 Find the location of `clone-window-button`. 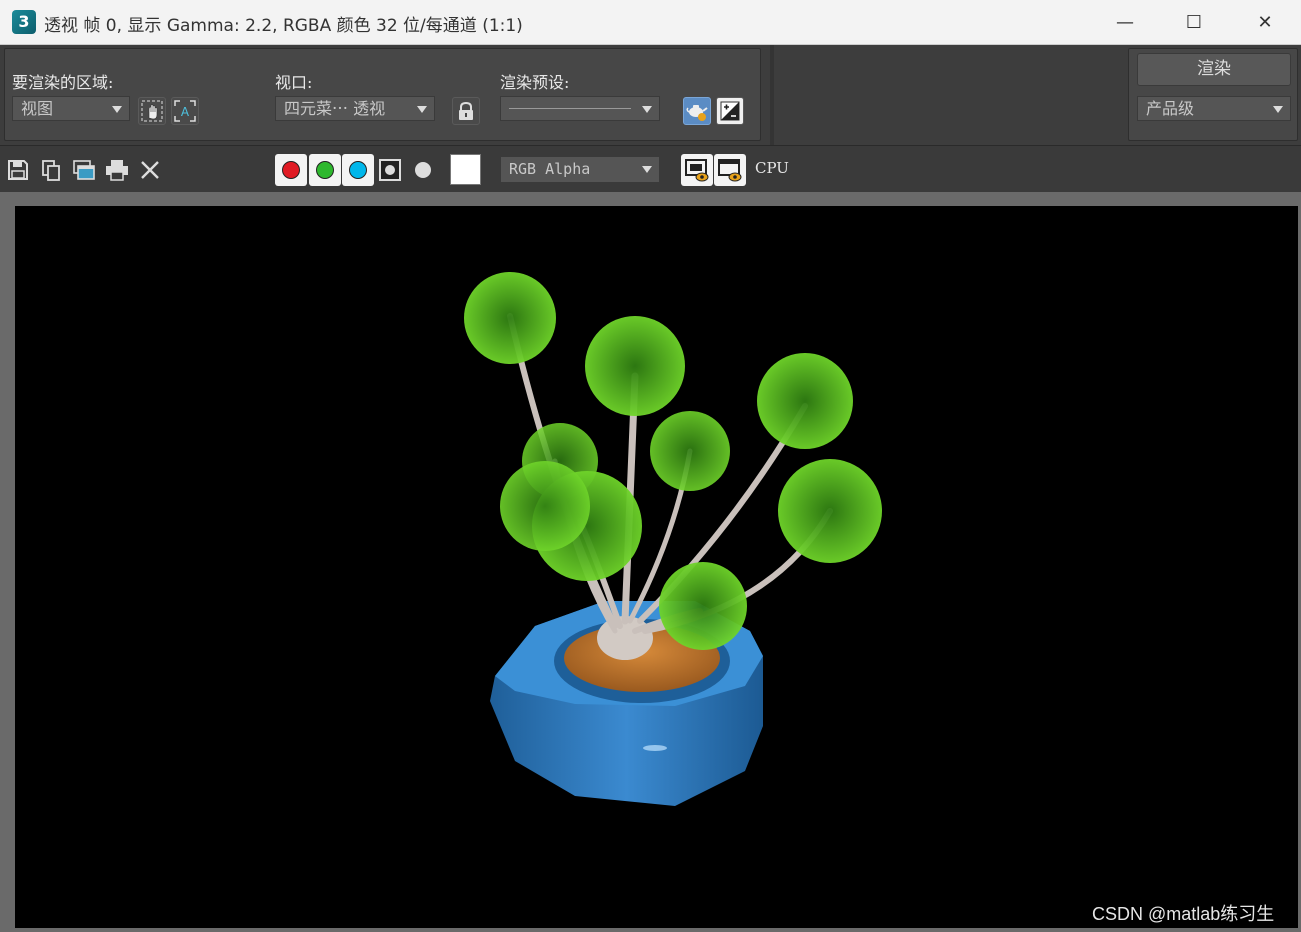

clone-window-button is located at coordinates (84, 170).